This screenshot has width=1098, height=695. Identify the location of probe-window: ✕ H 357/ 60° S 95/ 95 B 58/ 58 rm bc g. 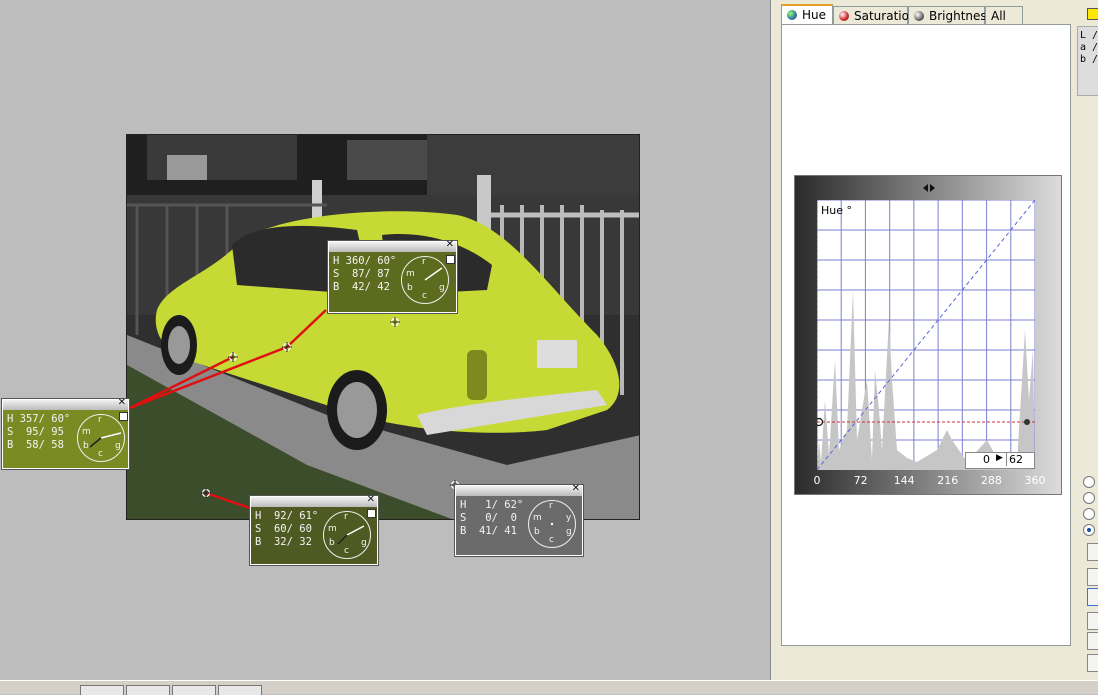
(65, 433).